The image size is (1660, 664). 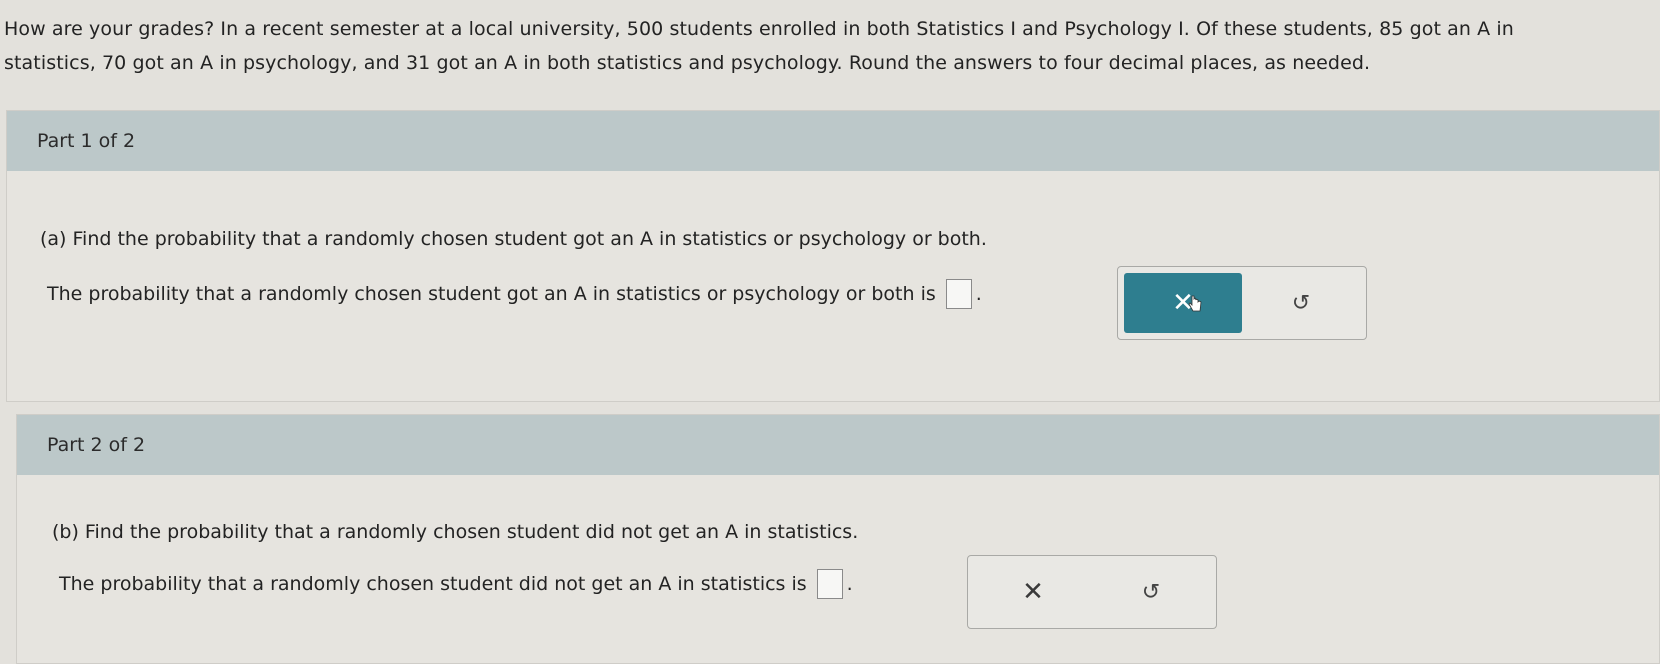 I want to click on part-1-answer-input, so click(x=958, y=294).